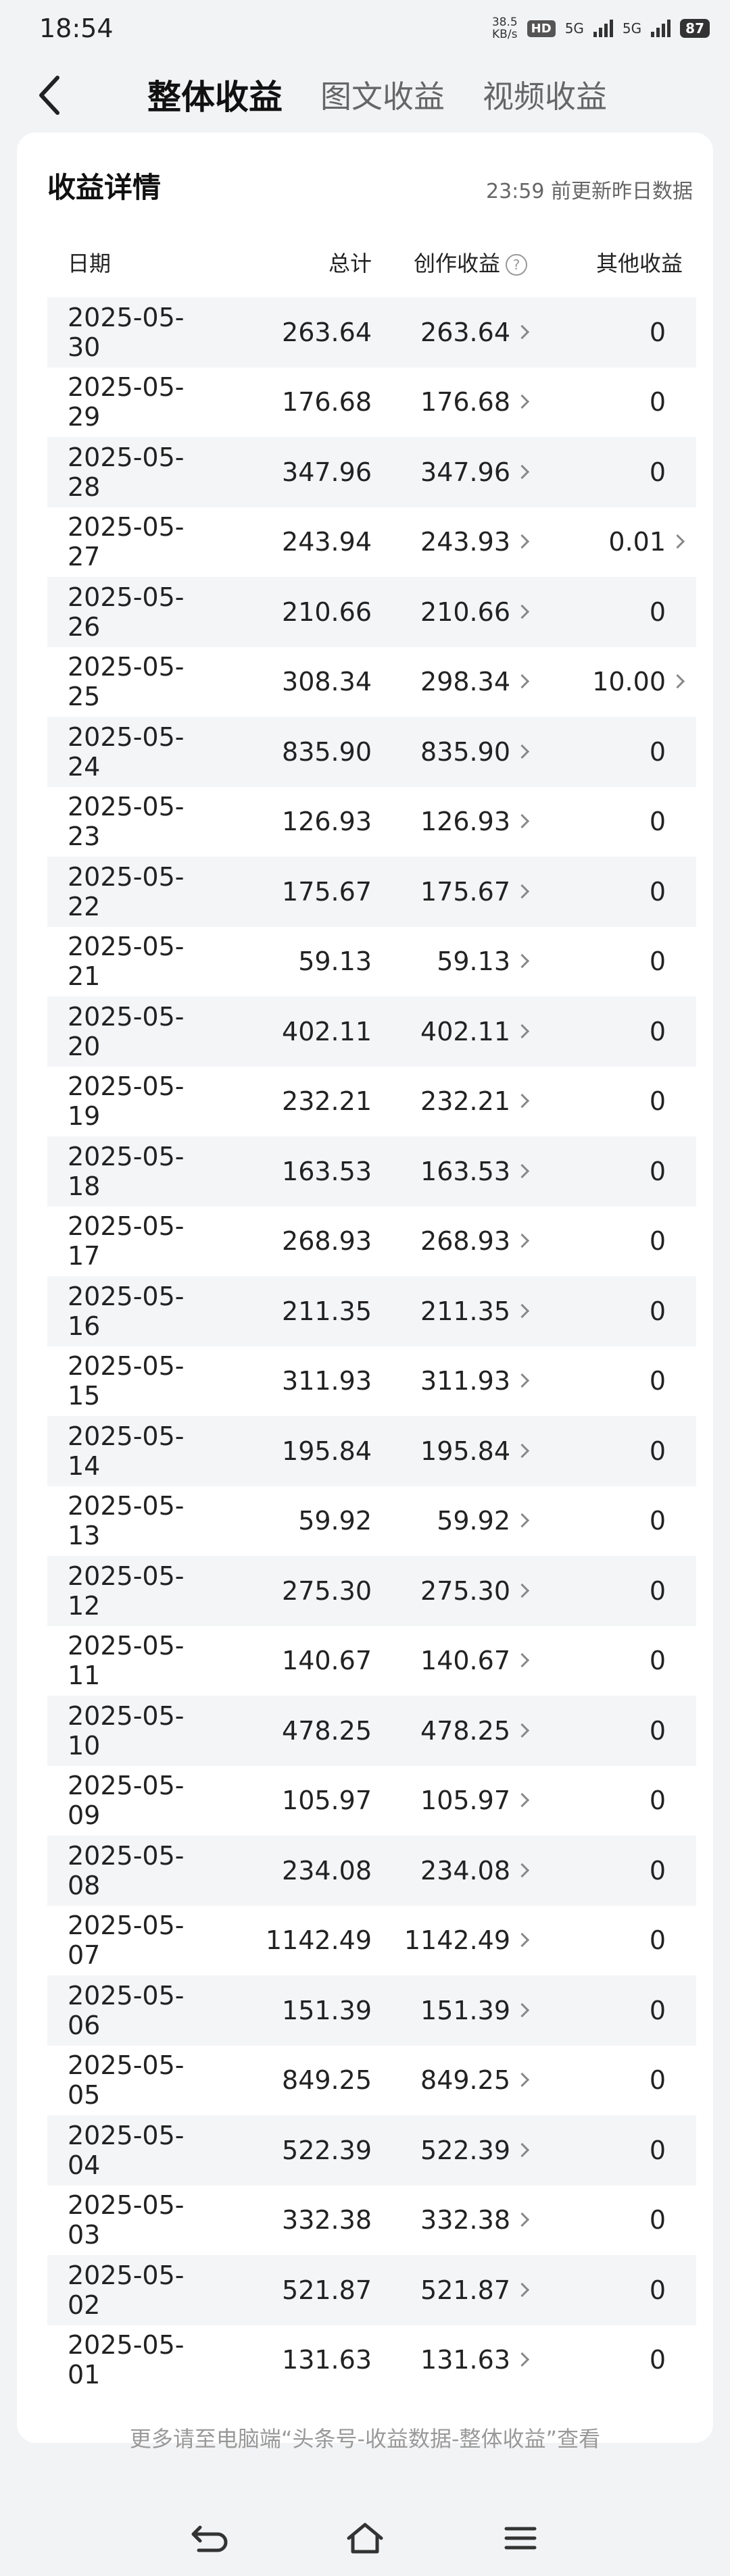 This screenshot has height=2576, width=730. I want to click on status-icons: 38.5 KB/s HD 5G 5G 87, so click(601, 28).